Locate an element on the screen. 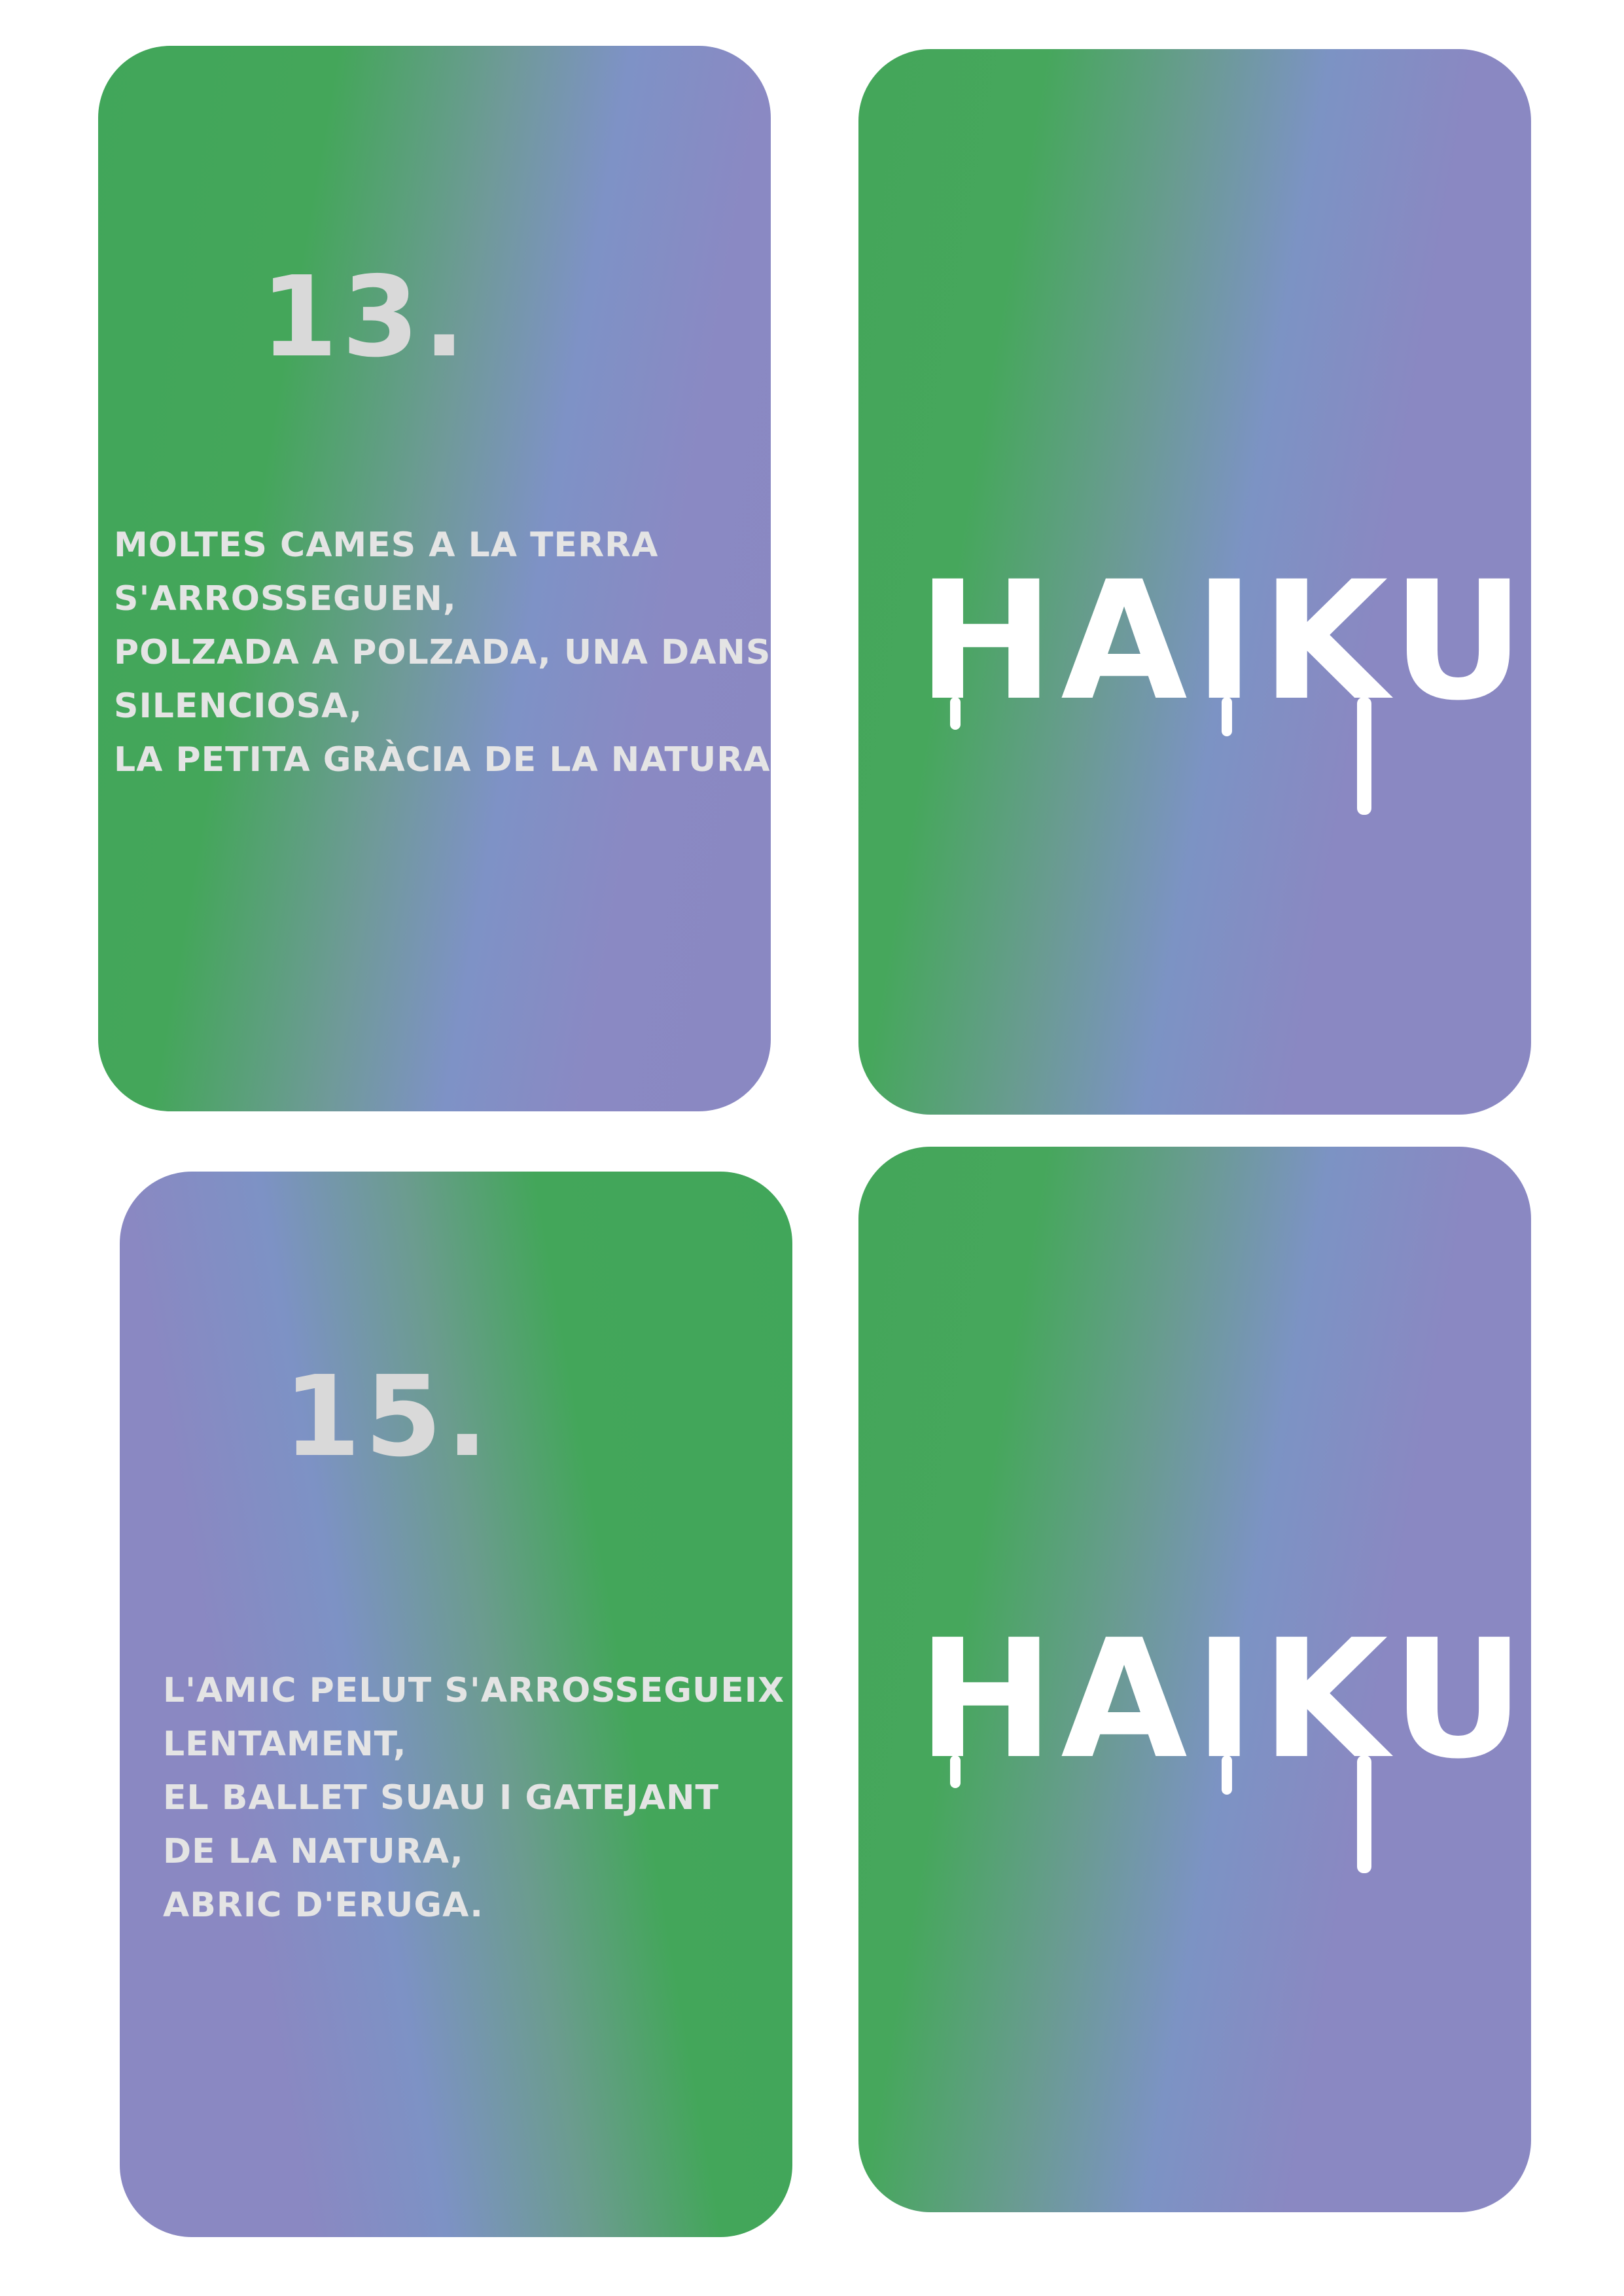 This screenshot has width=1624, height=2296. poem-line: LENTAMENT, is located at coordinates (285, 1744).